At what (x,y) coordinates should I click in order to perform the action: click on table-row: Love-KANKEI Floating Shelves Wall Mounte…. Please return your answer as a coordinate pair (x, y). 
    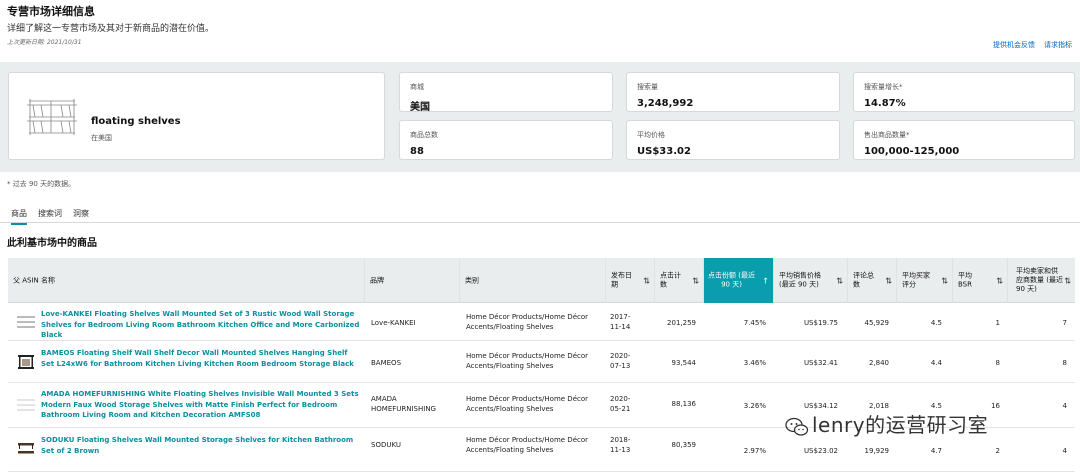
    Looking at the image, I should click on (541, 322).